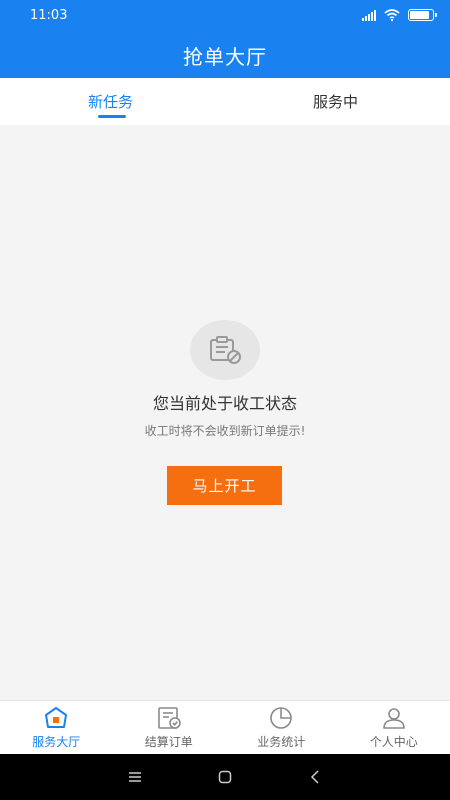 This screenshot has height=800, width=450. I want to click on wifi-icon, so click(392, 15).